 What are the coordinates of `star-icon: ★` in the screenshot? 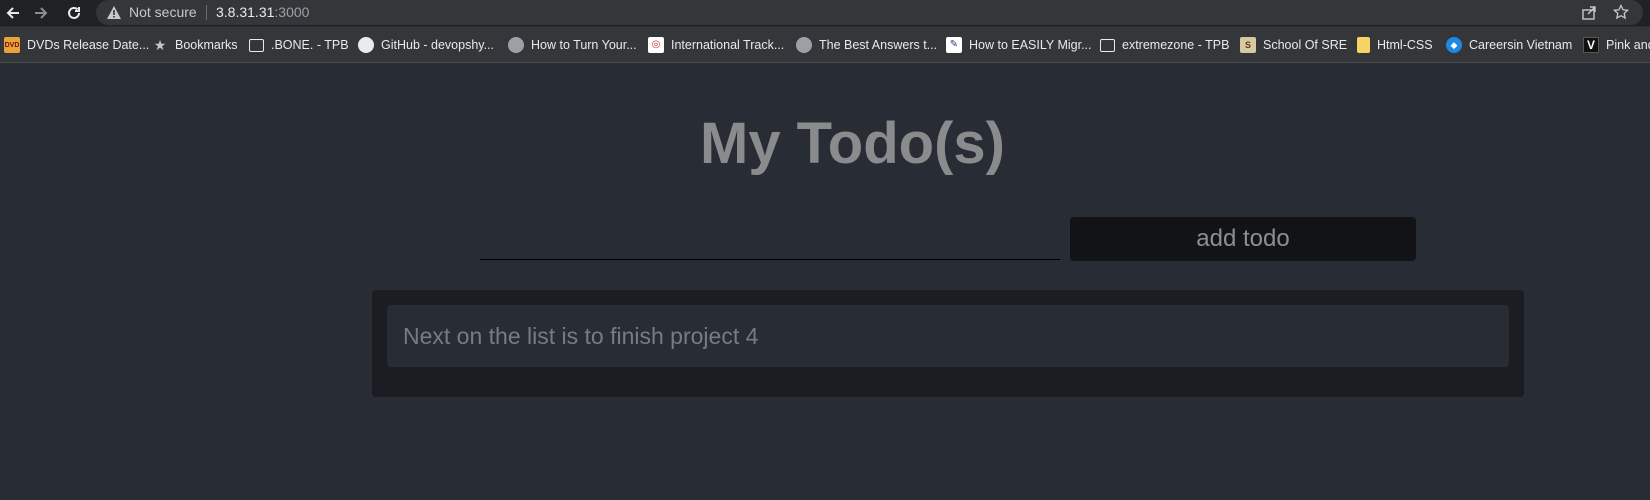 It's located at (160, 45).